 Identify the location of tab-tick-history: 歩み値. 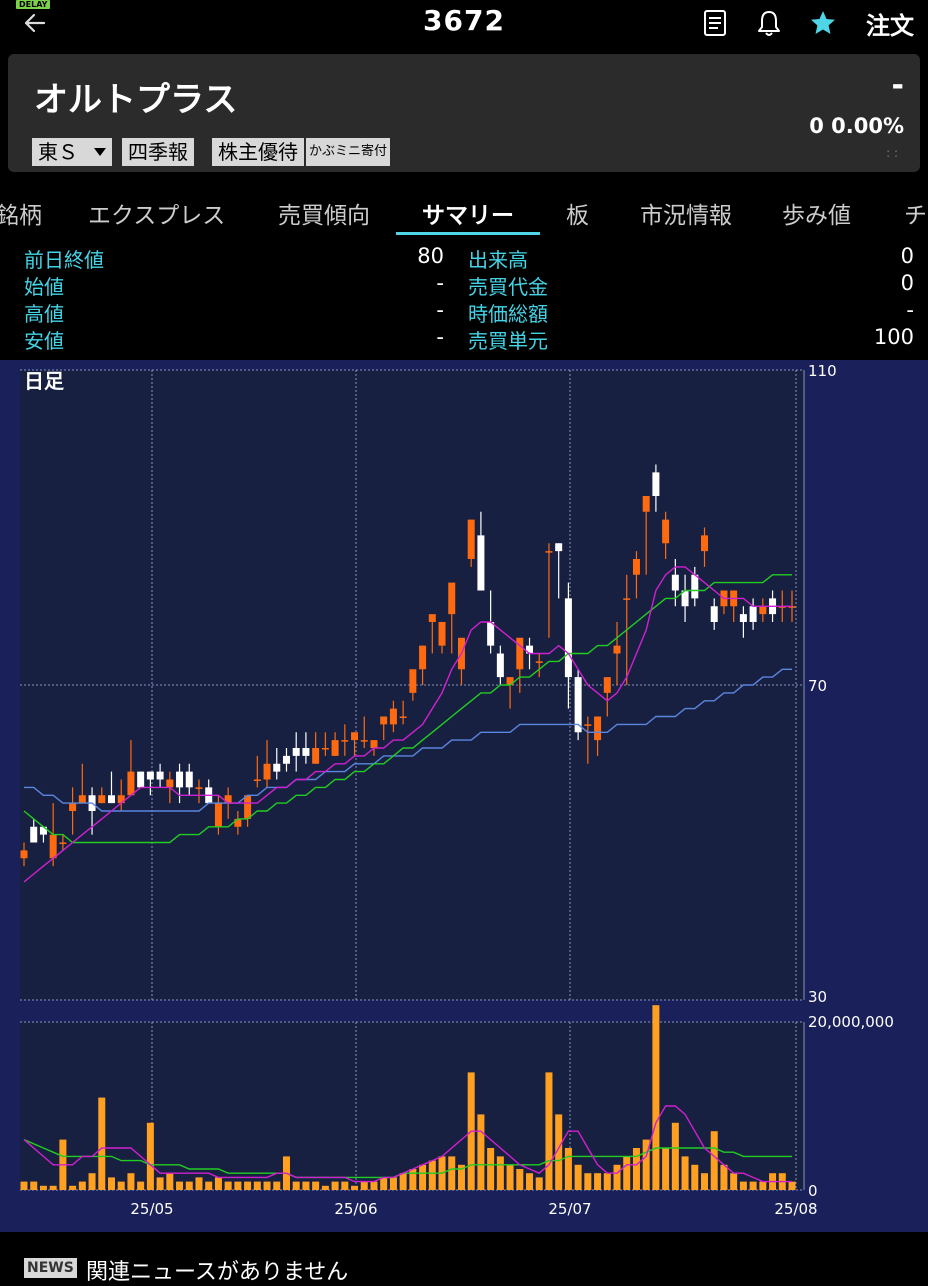
(816, 213).